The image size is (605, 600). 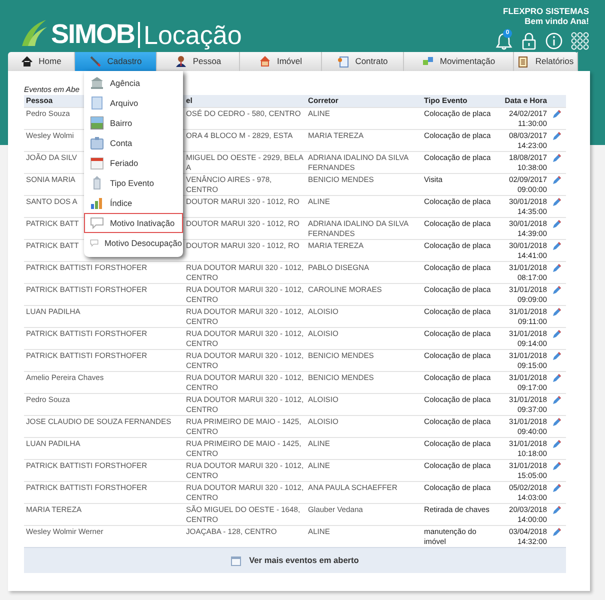 What do you see at coordinates (236, 561) in the screenshot?
I see `calendar-icon` at bounding box center [236, 561].